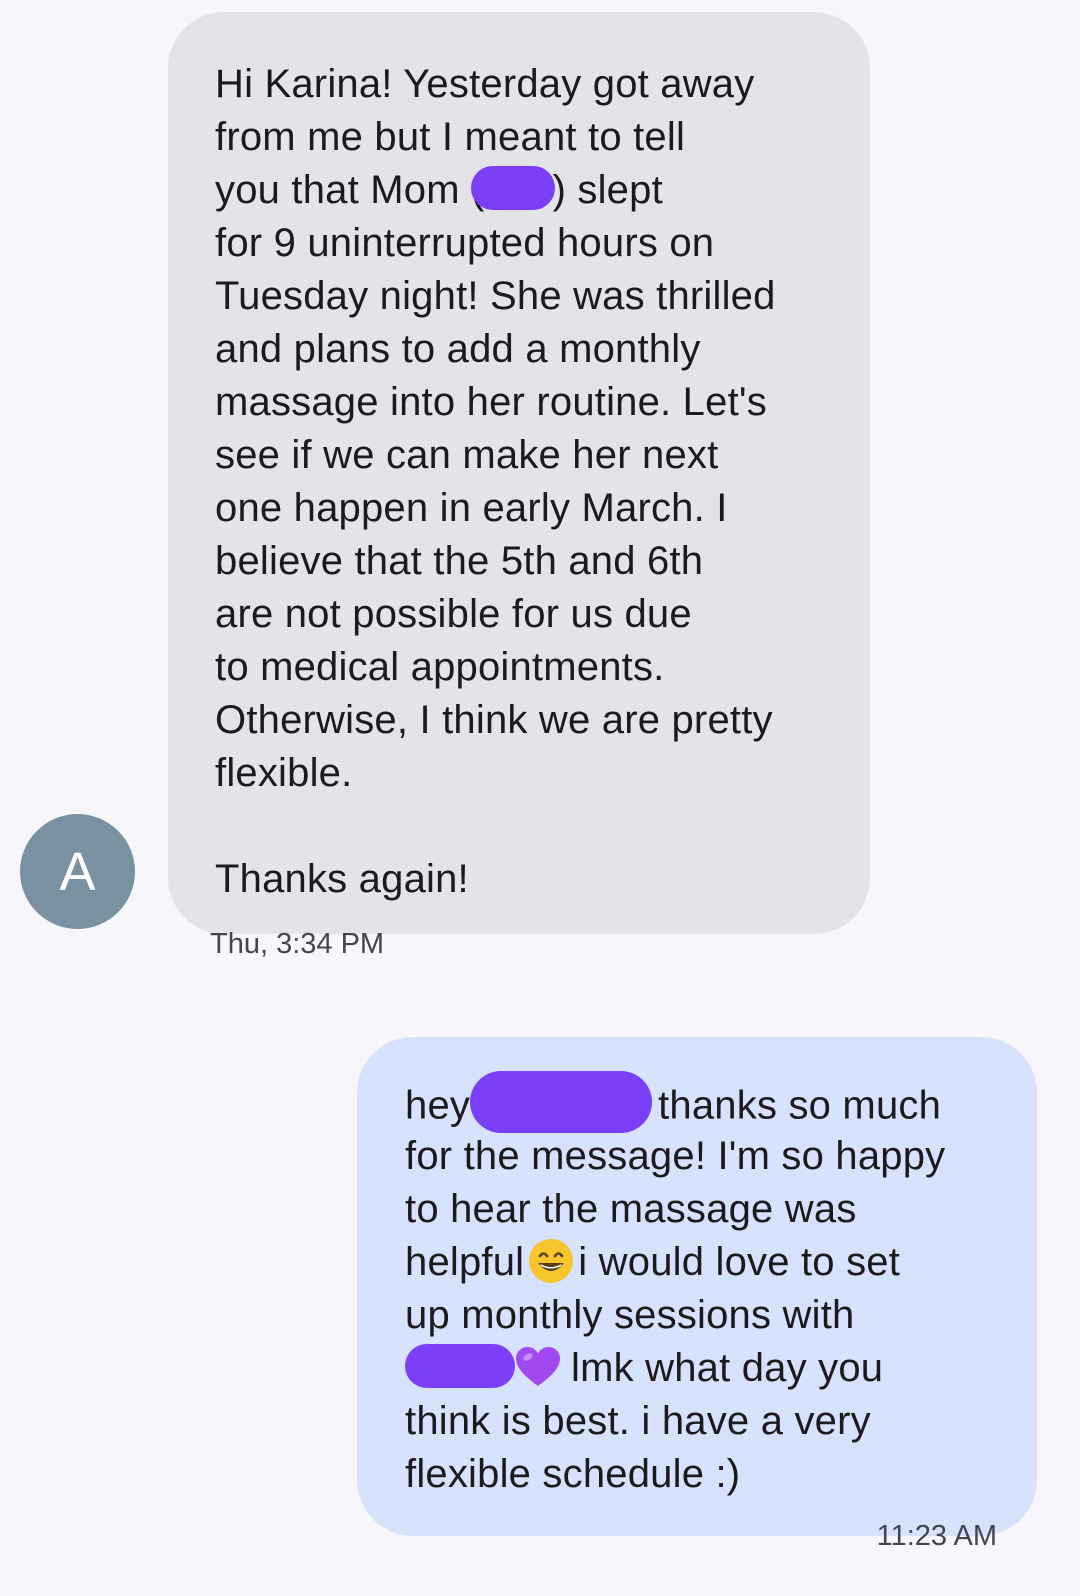 The width and height of the screenshot is (1080, 1596). I want to click on message-text-line: and plans to add a monthly, so click(458, 349).